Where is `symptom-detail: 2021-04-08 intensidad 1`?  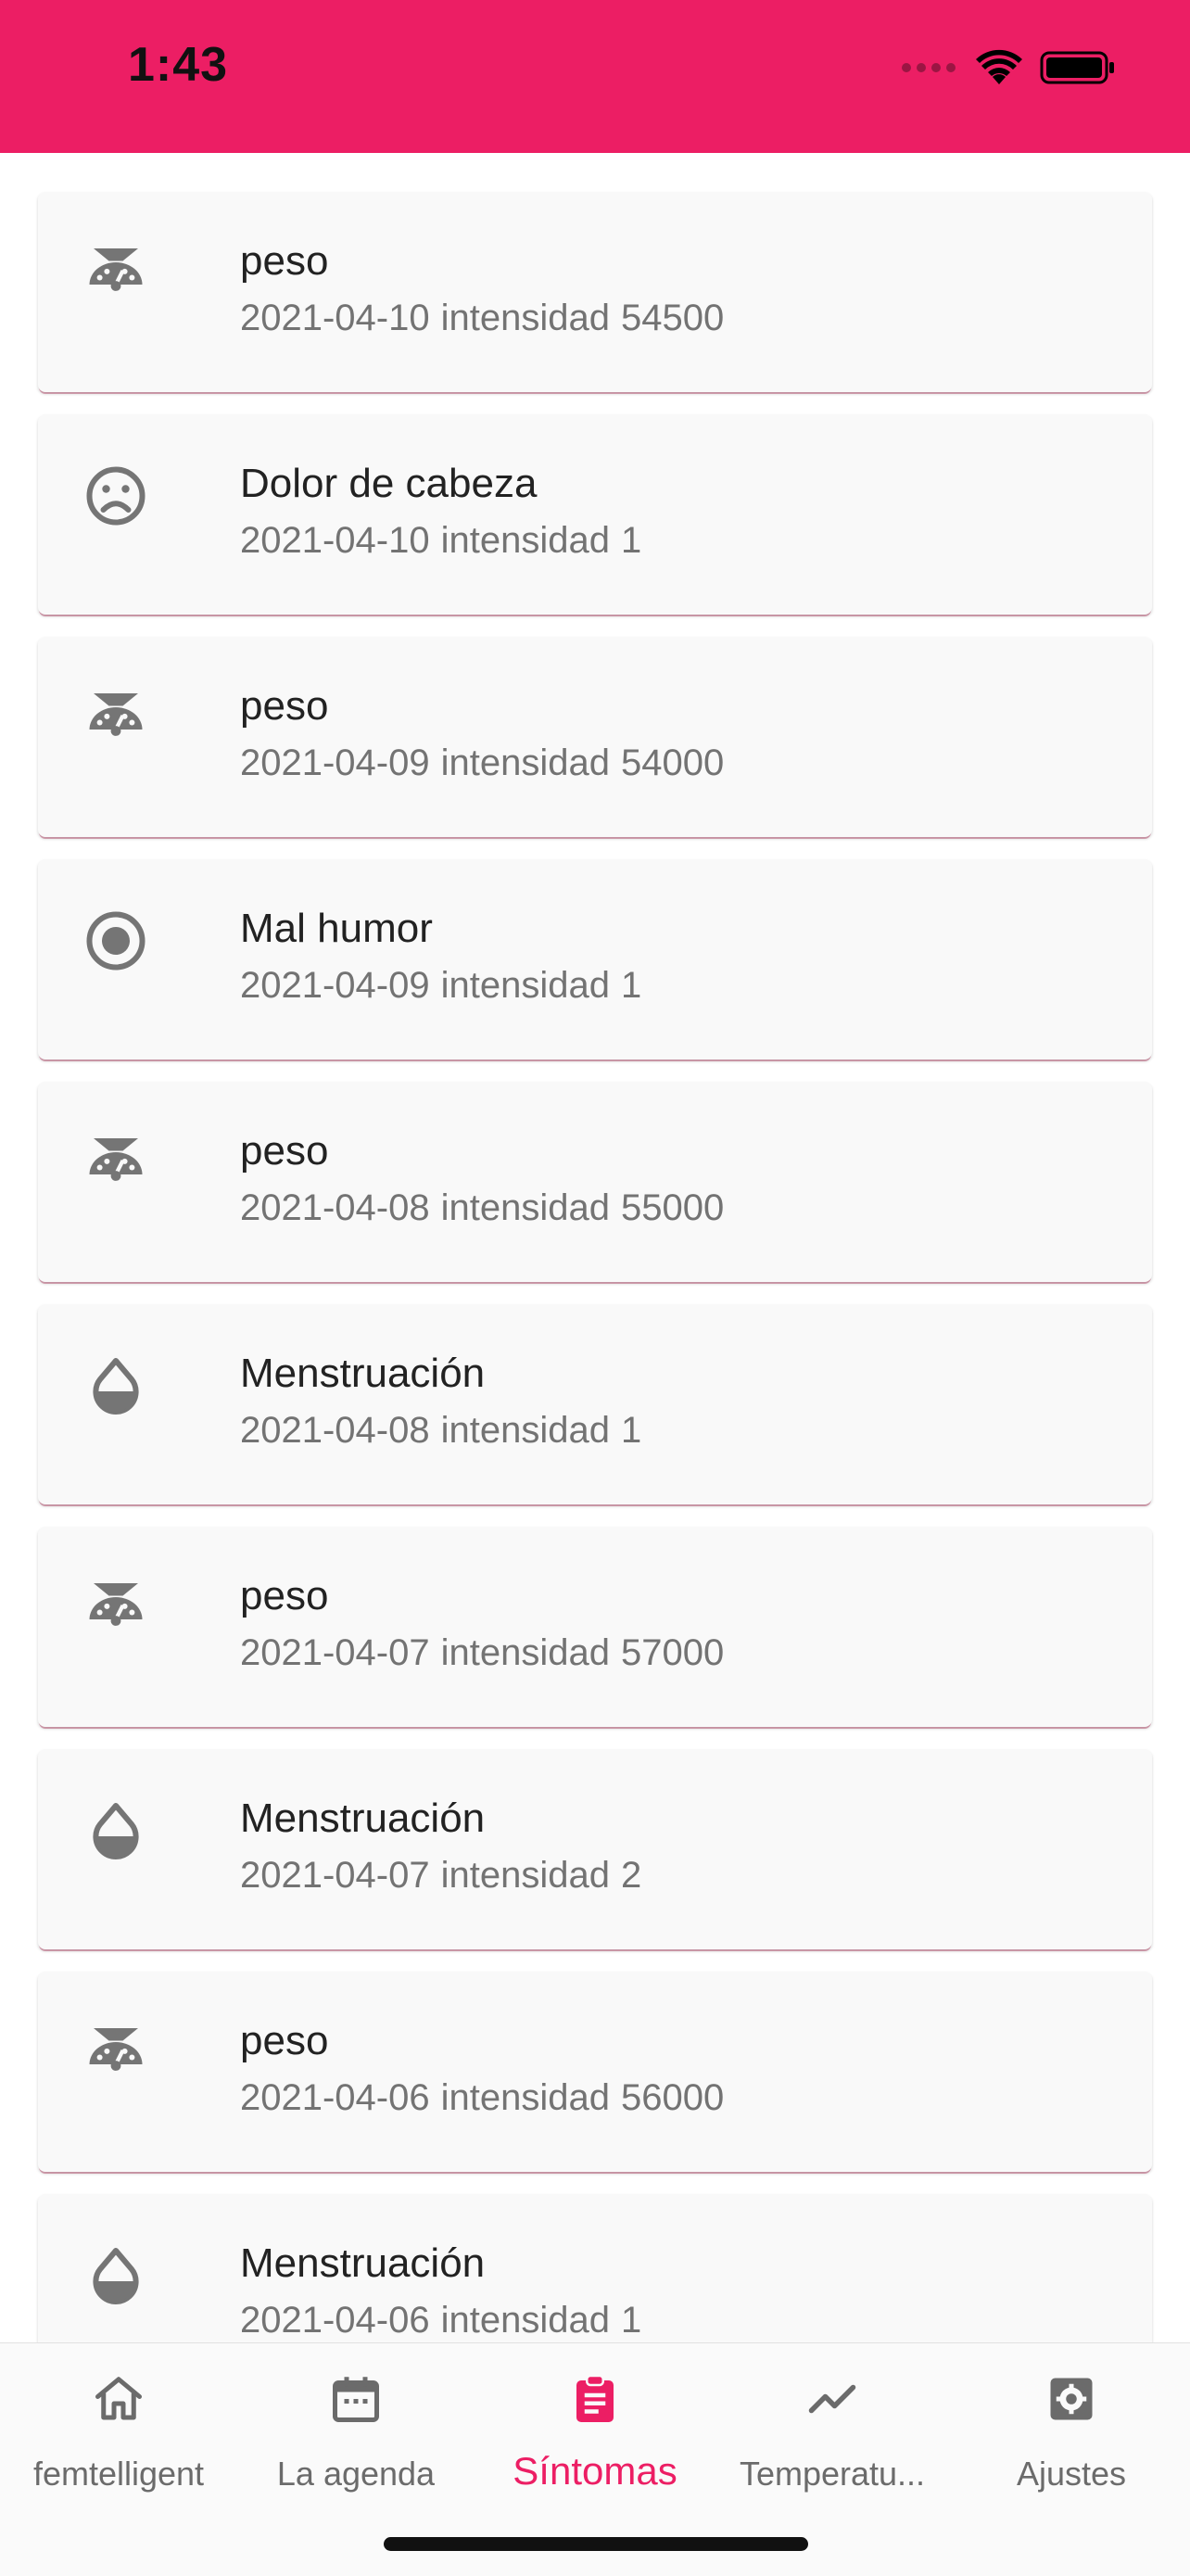
symptom-detail: 2021-04-08 intensidad 1 is located at coordinates (440, 1431).